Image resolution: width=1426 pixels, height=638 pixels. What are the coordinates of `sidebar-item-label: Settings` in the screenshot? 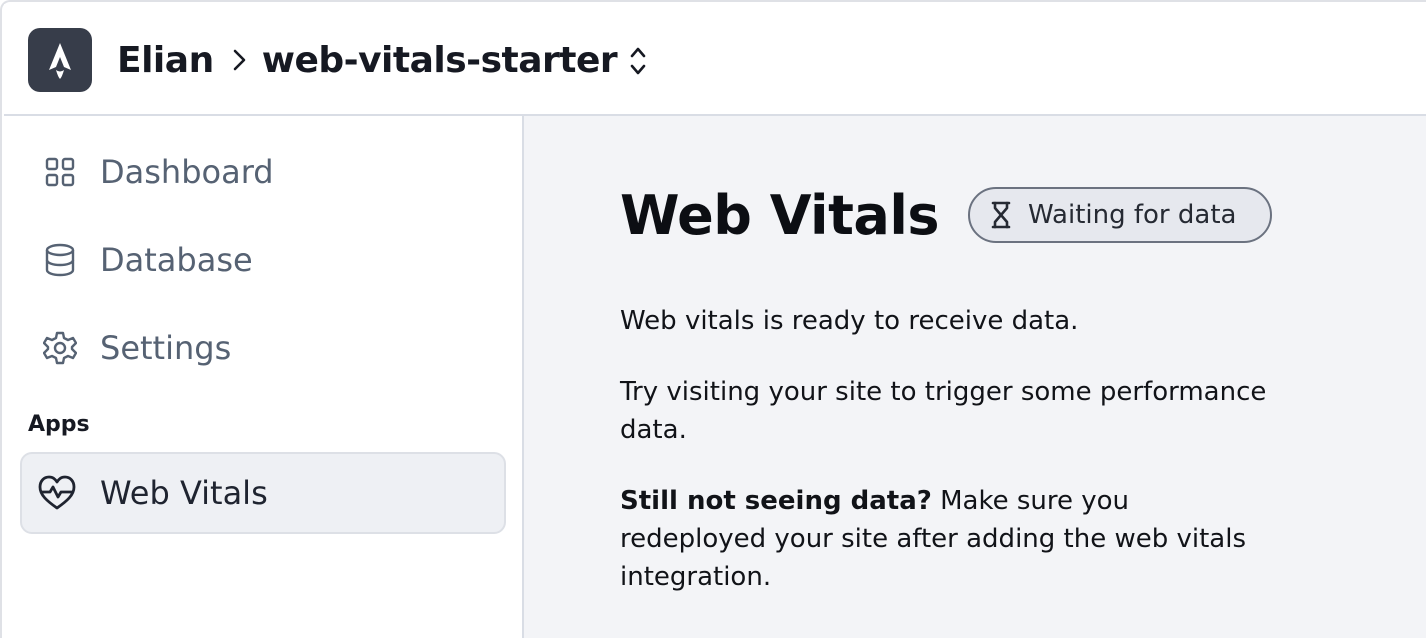 It's located at (166, 348).